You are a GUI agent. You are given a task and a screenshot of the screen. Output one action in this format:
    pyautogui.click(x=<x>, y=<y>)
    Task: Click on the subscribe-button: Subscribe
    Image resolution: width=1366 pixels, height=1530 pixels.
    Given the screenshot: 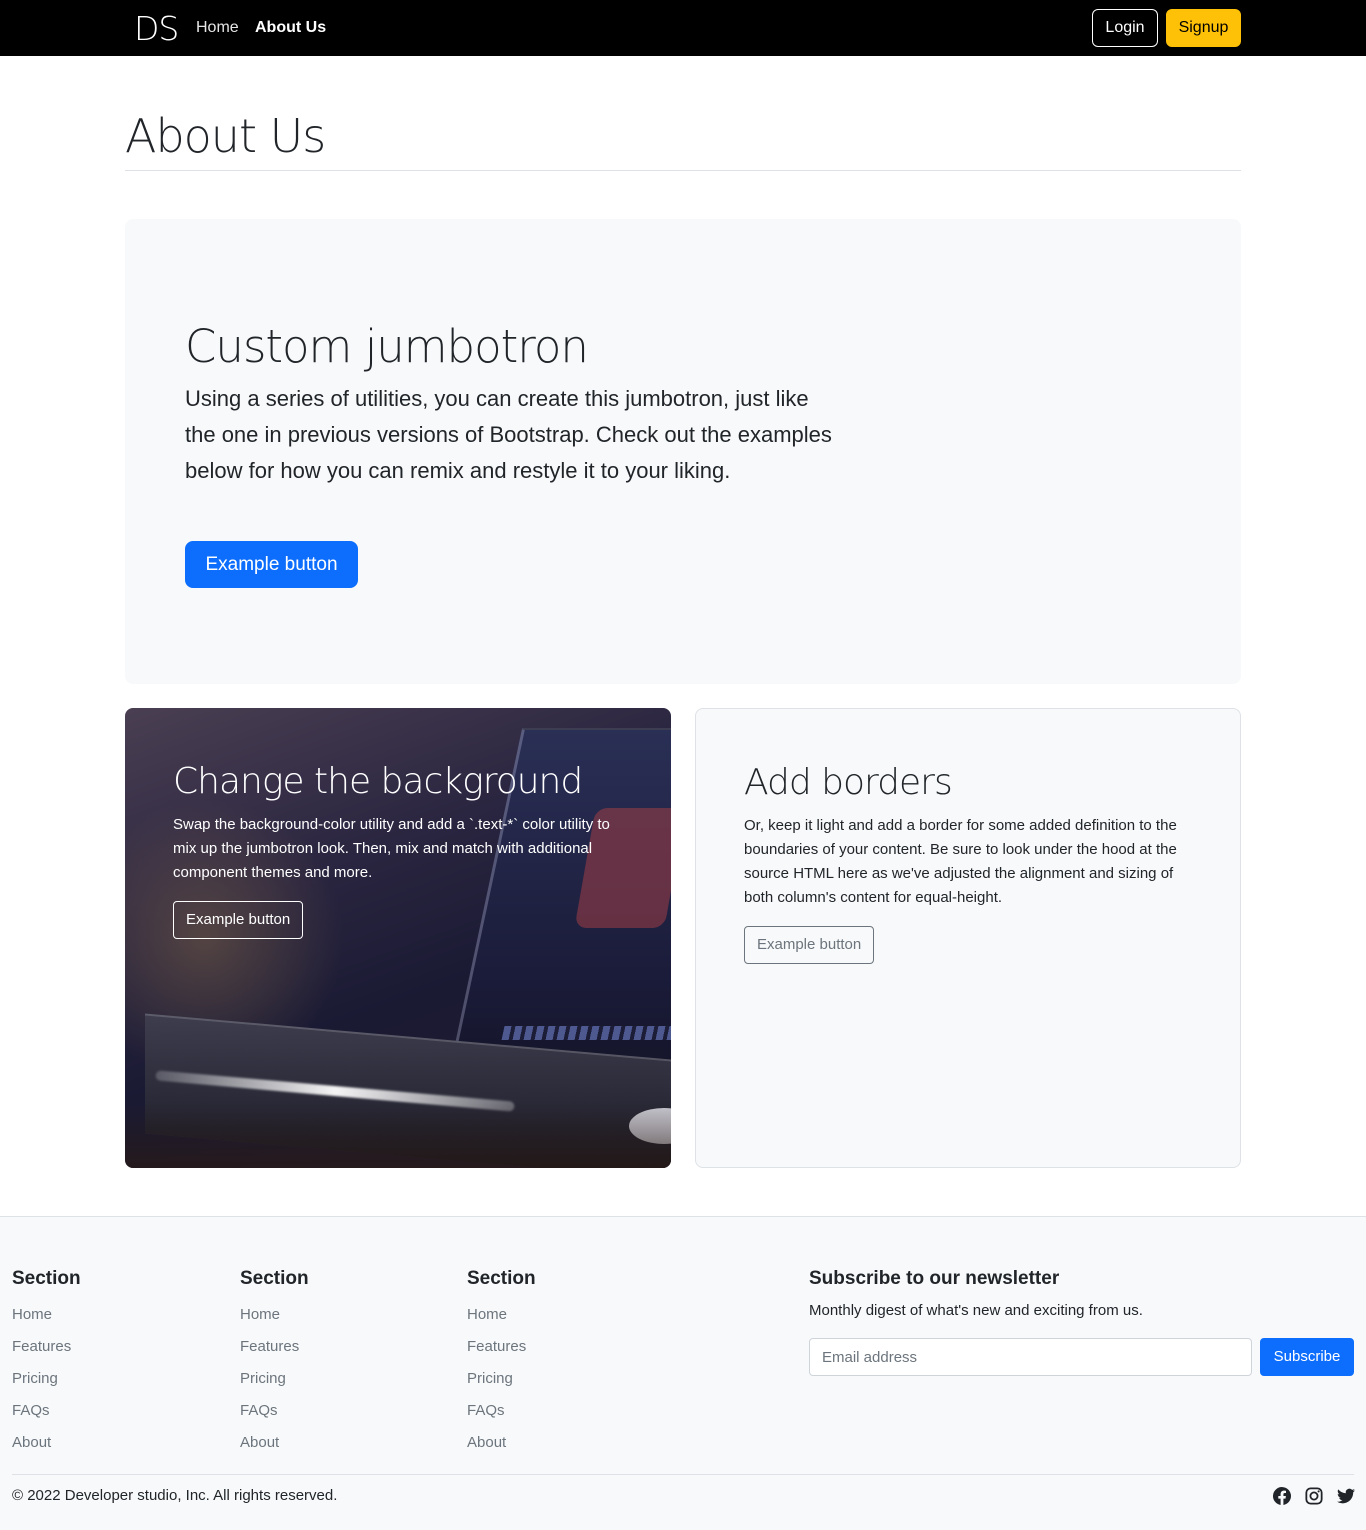 What is the action you would take?
    pyautogui.click(x=1307, y=1357)
    